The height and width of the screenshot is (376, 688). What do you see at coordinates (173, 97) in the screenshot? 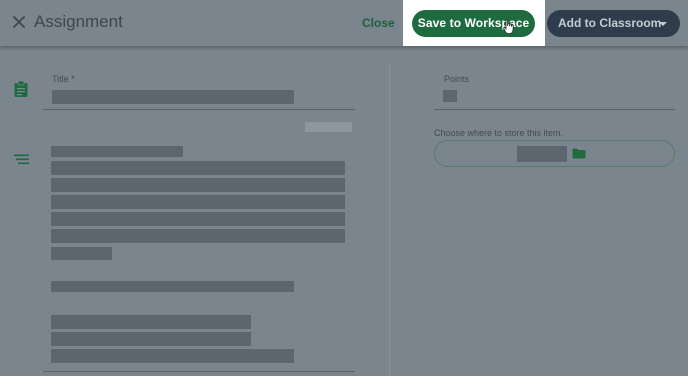
I see `title-value-placeholder` at bounding box center [173, 97].